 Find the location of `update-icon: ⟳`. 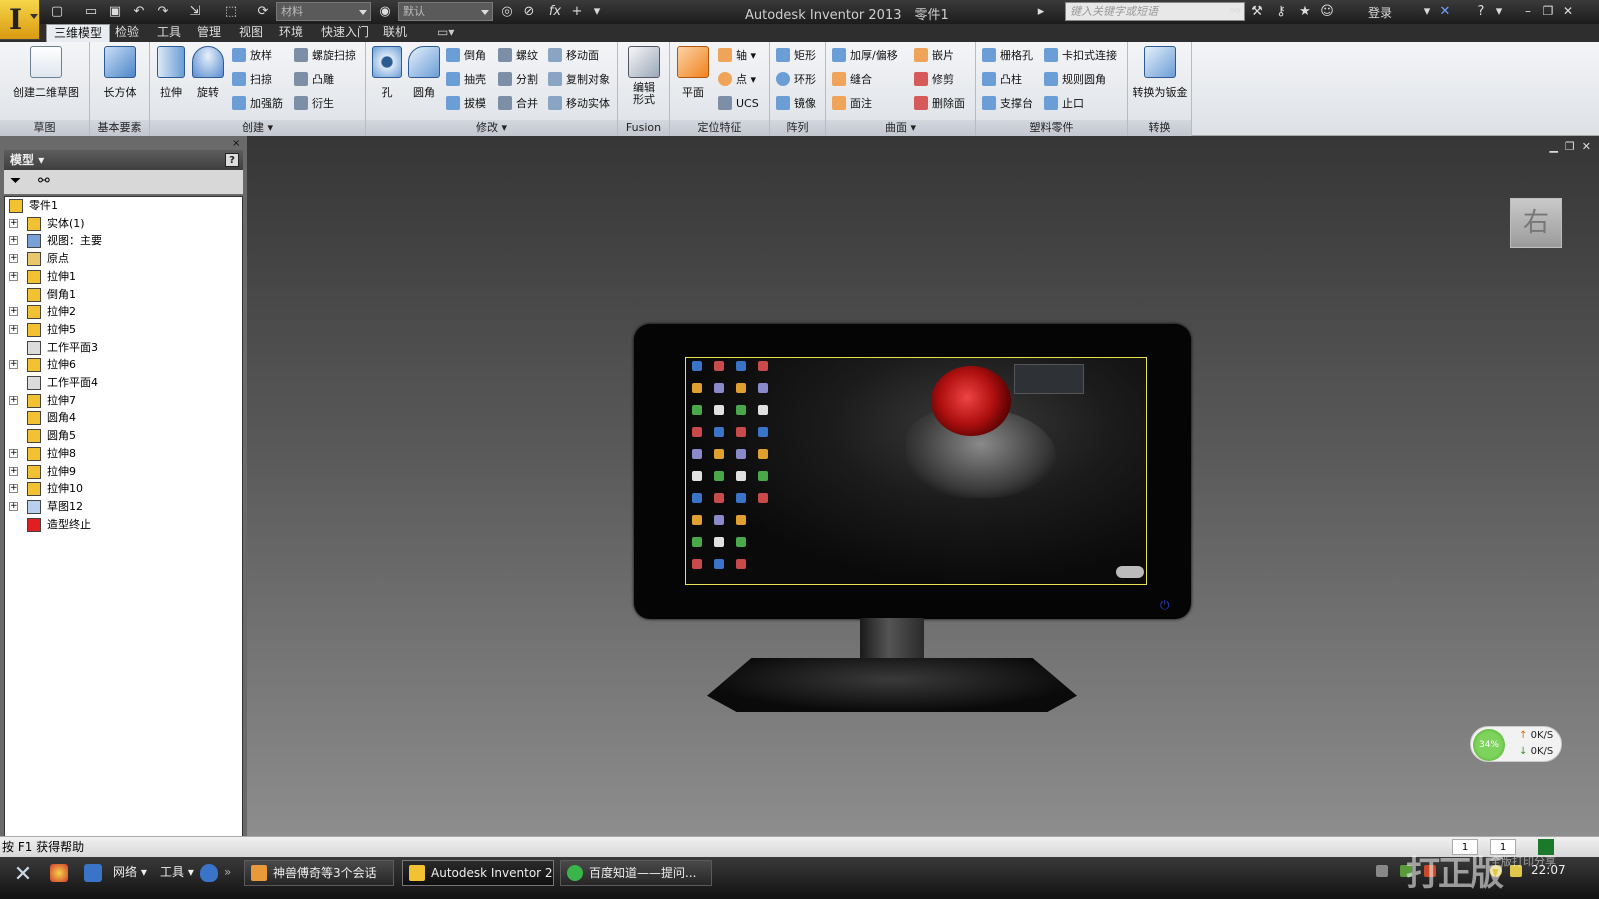

update-icon: ⟳ is located at coordinates (263, 12).